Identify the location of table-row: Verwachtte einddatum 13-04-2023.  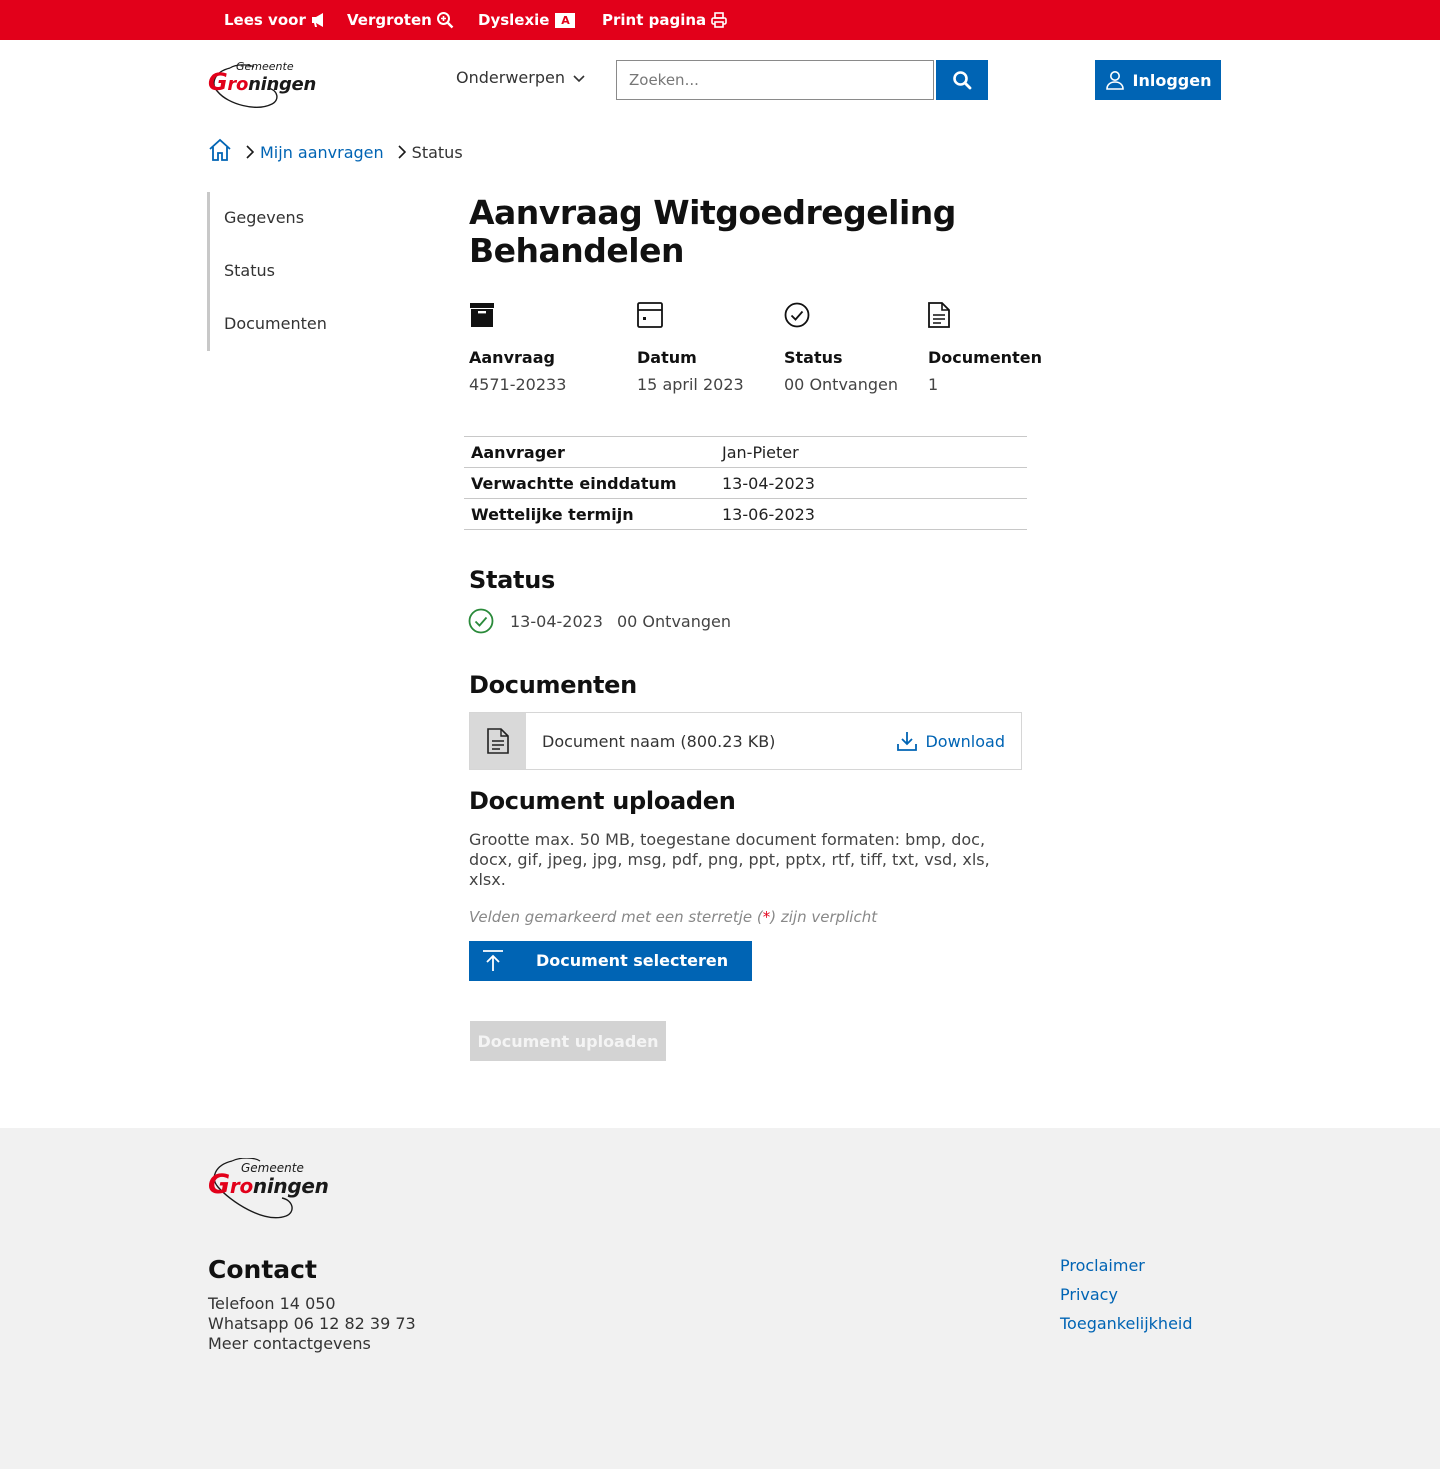
(745, 483).